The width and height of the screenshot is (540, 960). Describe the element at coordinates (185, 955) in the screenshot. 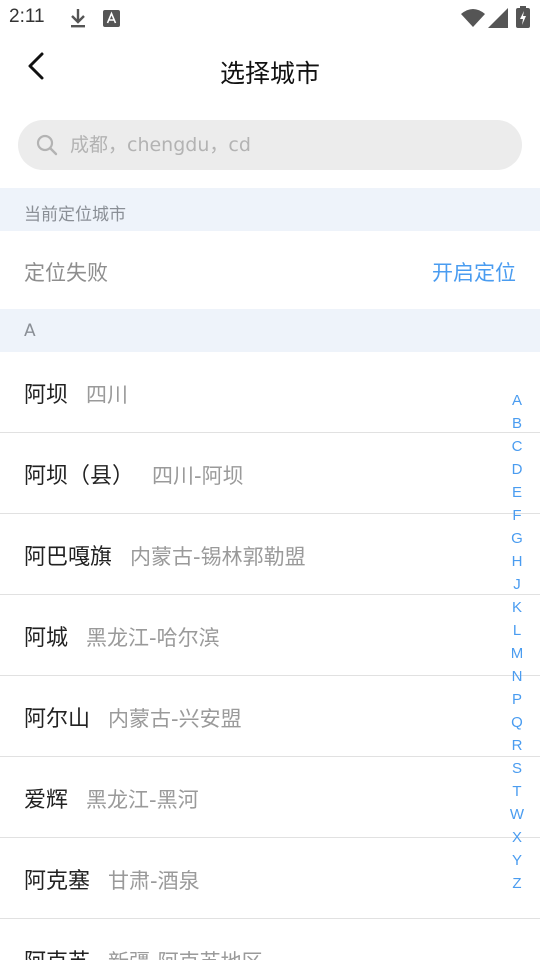

I see `city-region: 新疆-阿克苏地区` at that location.